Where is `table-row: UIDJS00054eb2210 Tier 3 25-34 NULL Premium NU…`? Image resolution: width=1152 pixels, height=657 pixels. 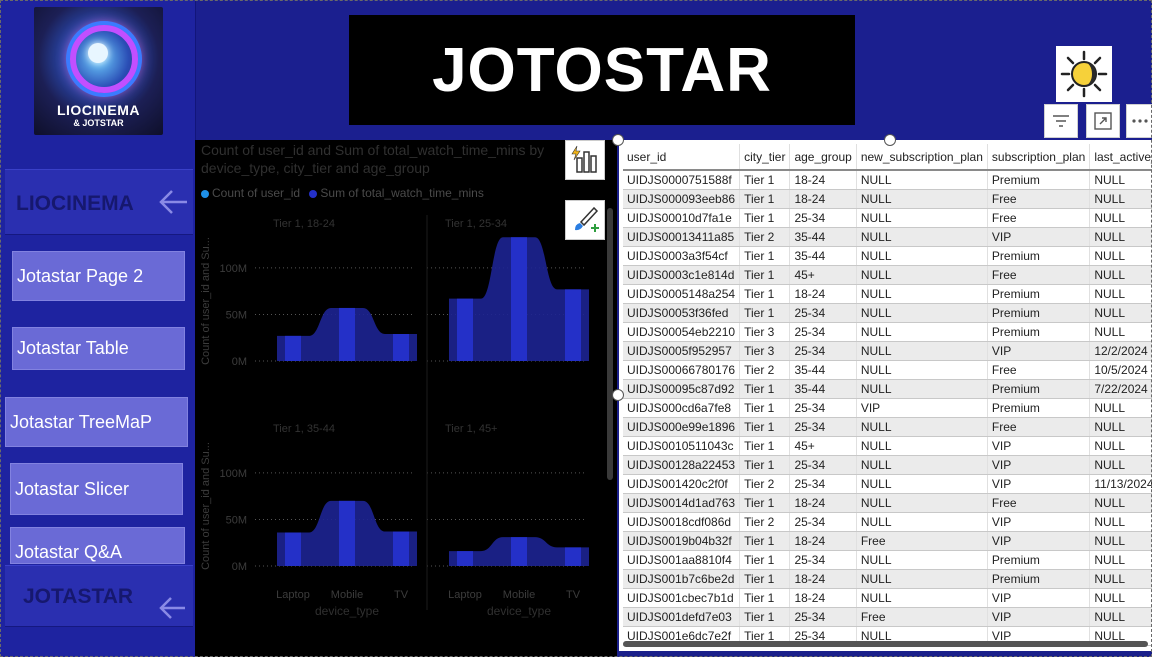
table-row: UIDJS00054eb2210 Tier 3 25-34 NULL Premium NU… is located at coordinates (887, 332).